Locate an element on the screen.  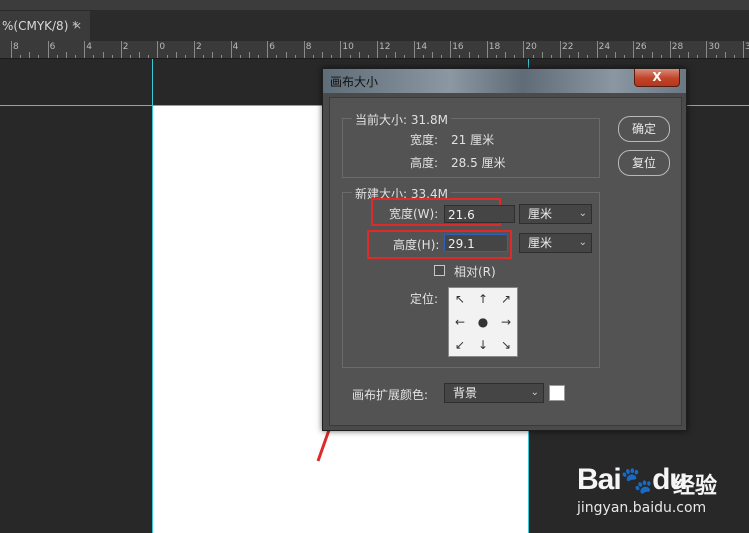
relative-label: 相对(R) is located at coordinates (475, 271).